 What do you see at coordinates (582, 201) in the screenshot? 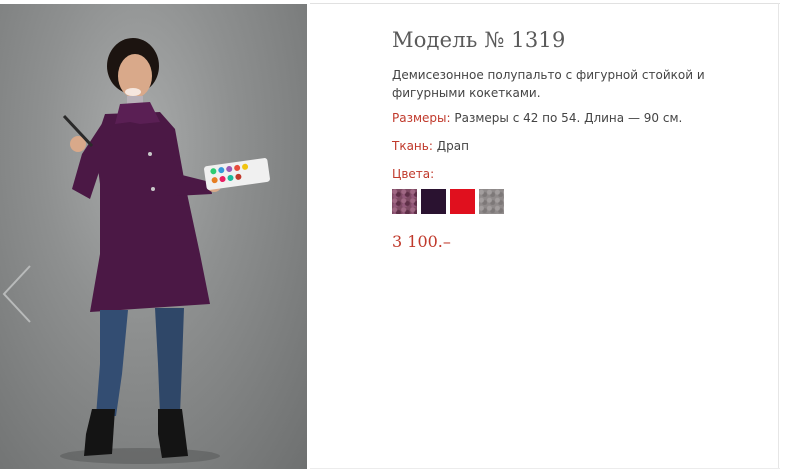
I see `color-swatches` at bounding box center [582, 201].